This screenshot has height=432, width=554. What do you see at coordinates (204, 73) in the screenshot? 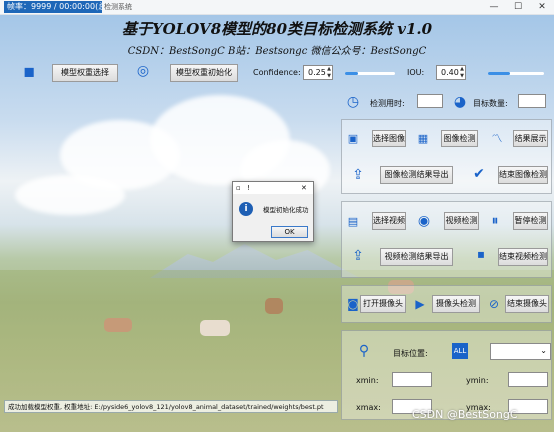
I see `init-weights-button: 模型权重初始化` at bounding box center [204, 73].